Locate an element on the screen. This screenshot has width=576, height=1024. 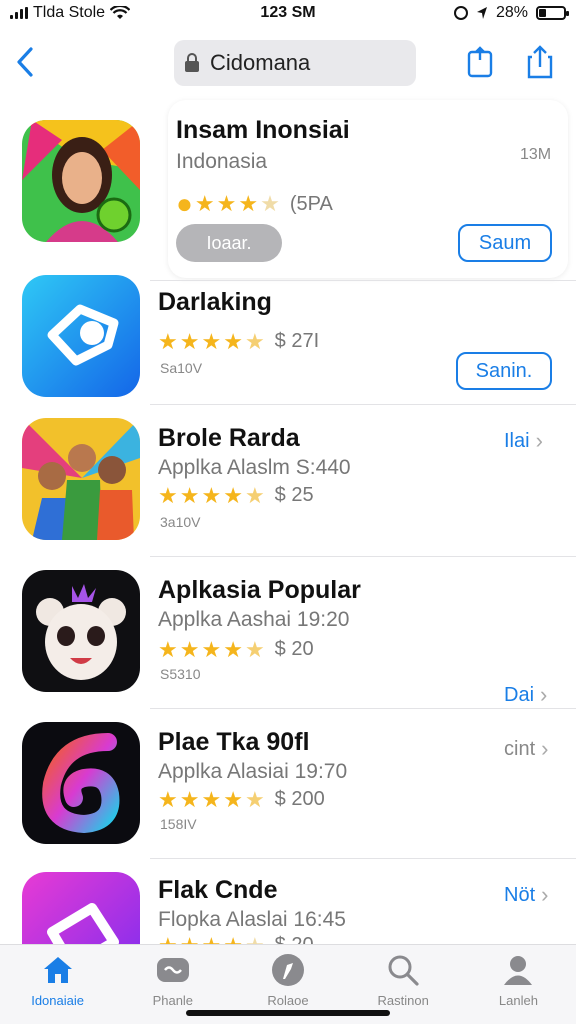
list-item: Darlaking ★ ★ ★ ★ ★ $ 27I Sa10V Sanin. is located at coordinates (288, 339).